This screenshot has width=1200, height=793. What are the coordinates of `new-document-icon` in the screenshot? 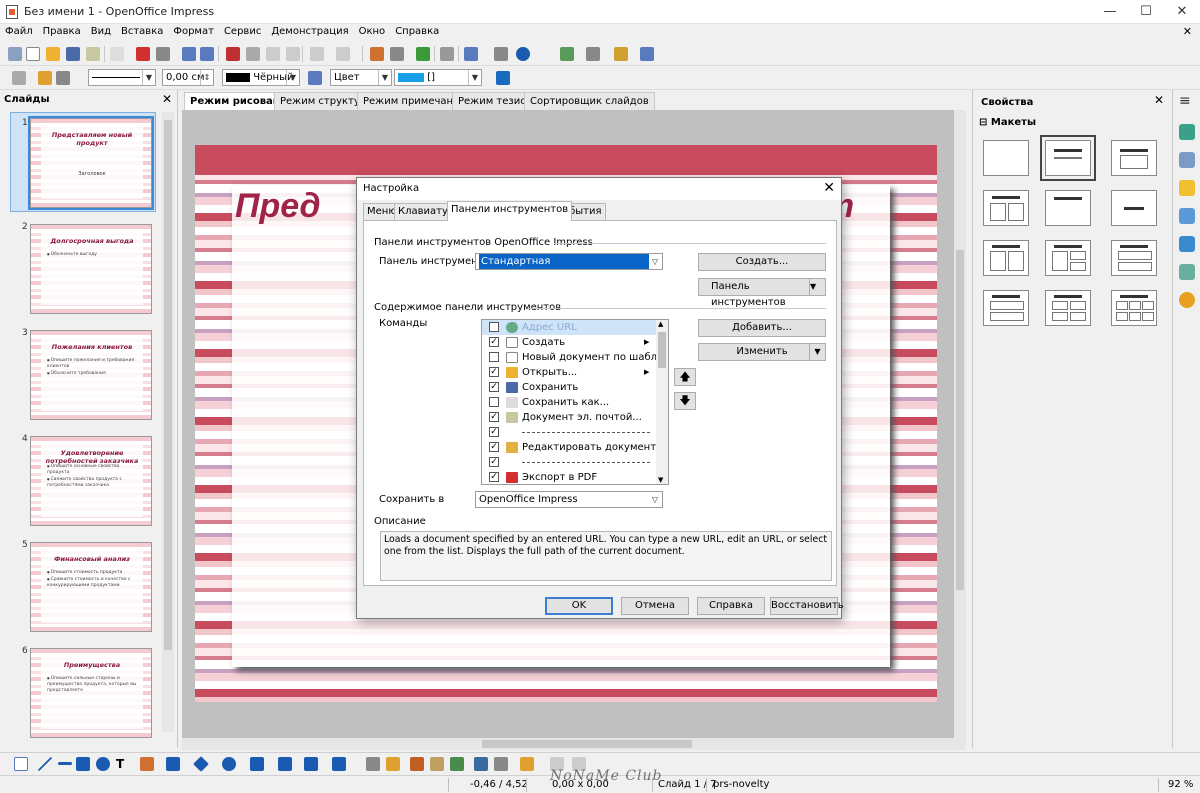 It's located at (33, 54).